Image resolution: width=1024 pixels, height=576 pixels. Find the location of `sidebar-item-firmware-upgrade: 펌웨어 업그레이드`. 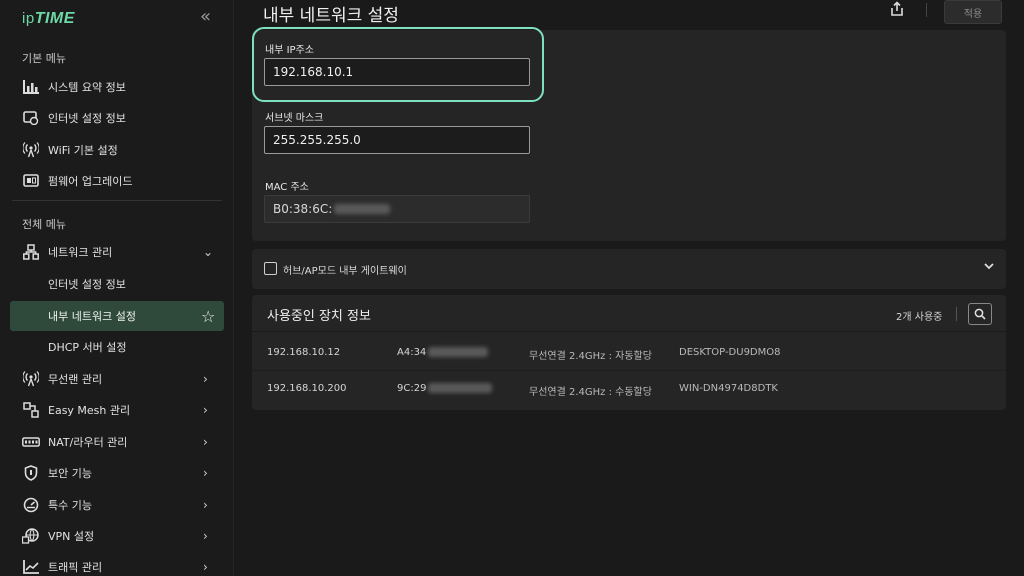

sidebar-item-firmware-upgrade: 펌웨어 업그레이드 is located at coordinates (117, 181).